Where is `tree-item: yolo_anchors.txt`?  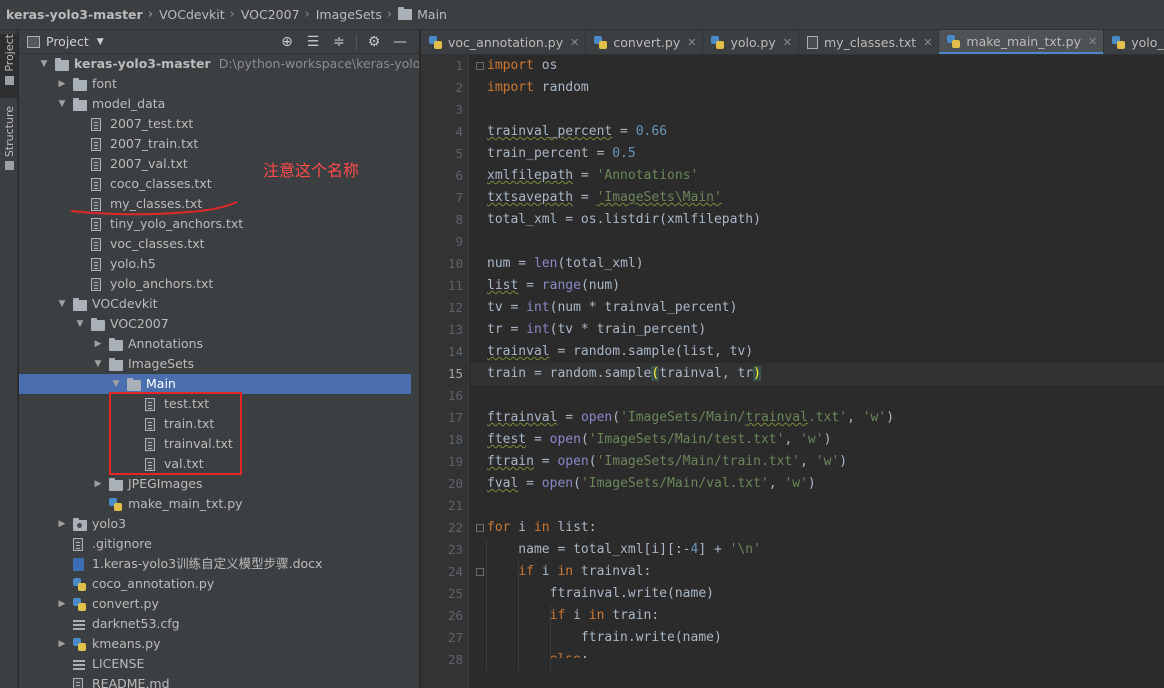 tree-item: yolo_anchors.txt is located at coordinates (215, 284).